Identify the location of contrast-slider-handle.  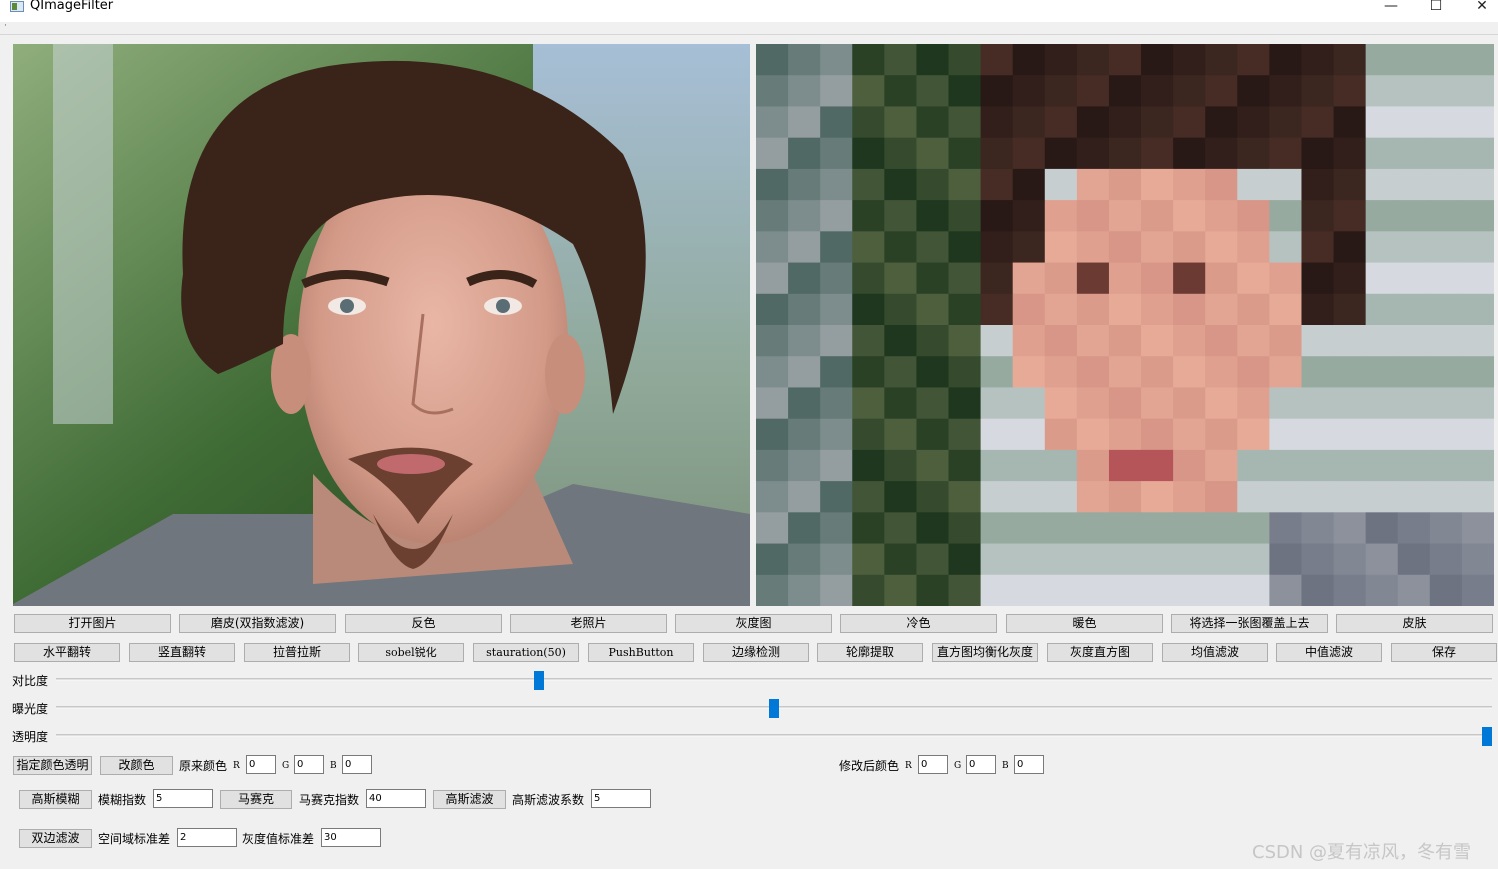
(539, 680).